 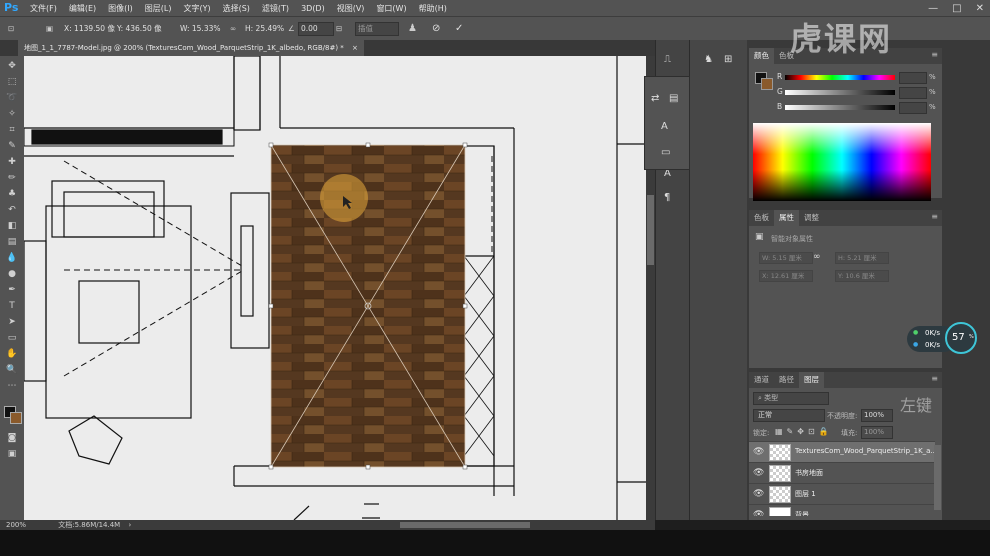 What do you see at coordinates (12, 454) in the screenshot?
I see `screen-mode-icon: ▣` at bounding box center [12, 454].